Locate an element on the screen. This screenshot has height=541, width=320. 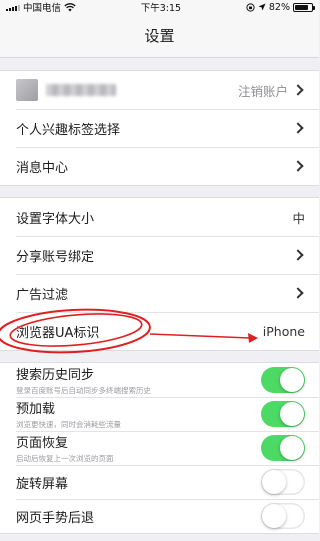
toggle-row: 网页手势后退 is located at coordinates (159, 516).